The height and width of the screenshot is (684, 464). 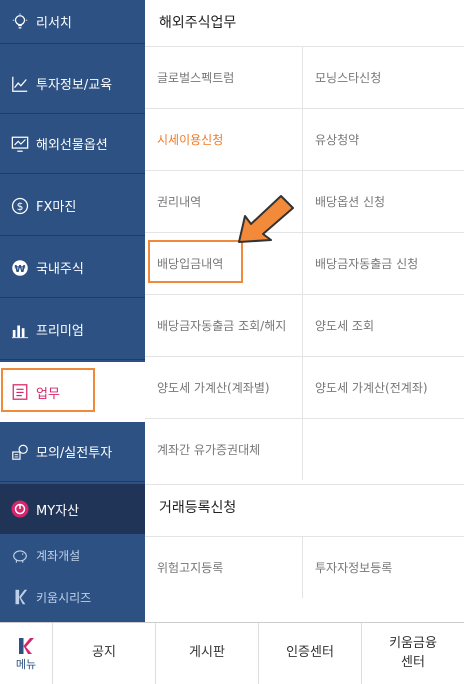 I want to click on sidebar-item-overseas-futures: 해외선물옵션, so click(x=72, y=144).